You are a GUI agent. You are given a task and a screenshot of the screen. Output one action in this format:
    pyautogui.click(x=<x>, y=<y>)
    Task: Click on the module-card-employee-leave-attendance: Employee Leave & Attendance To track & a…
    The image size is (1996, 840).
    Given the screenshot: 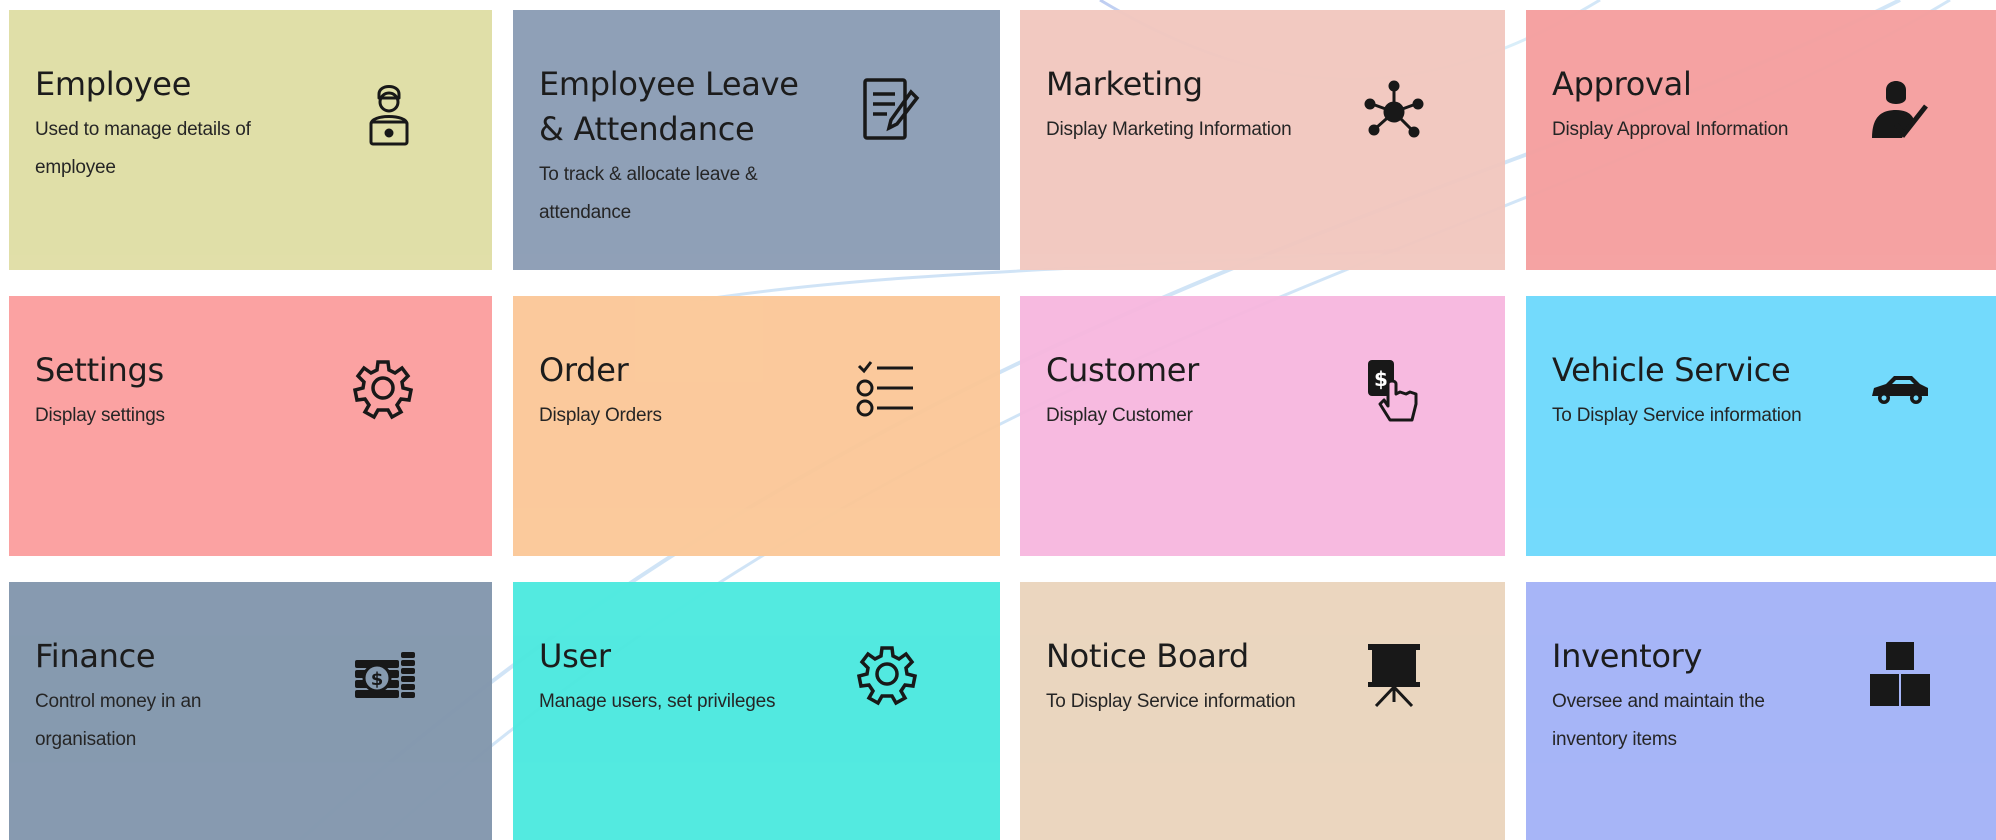 What is the action you would take?
    pyautogui.click(x=756, y=140)
    